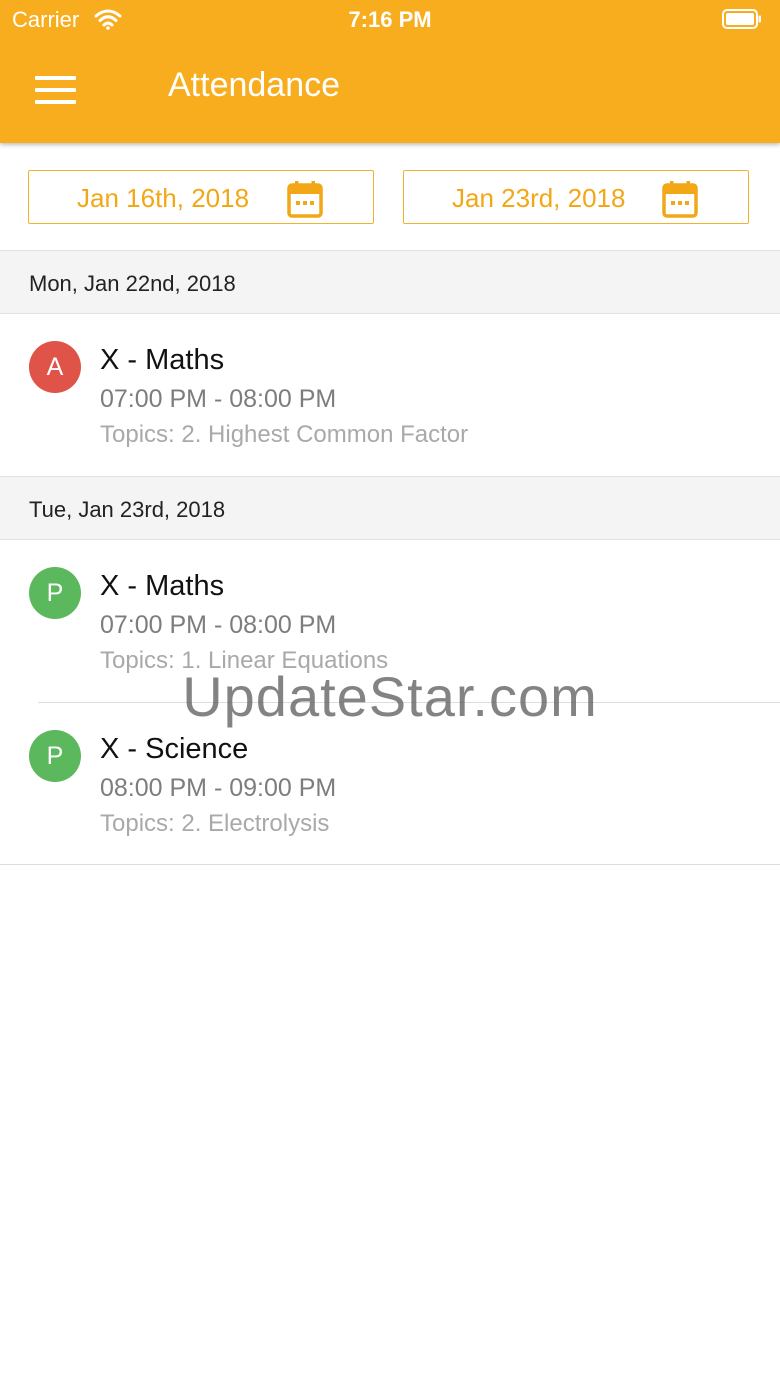 The width and height of the screenshot is (780, 1387). Describe the element at coordinates (390, 282) in the screenshot. I see `section-header: Mon, Jan 22nd, 2018` at that location.